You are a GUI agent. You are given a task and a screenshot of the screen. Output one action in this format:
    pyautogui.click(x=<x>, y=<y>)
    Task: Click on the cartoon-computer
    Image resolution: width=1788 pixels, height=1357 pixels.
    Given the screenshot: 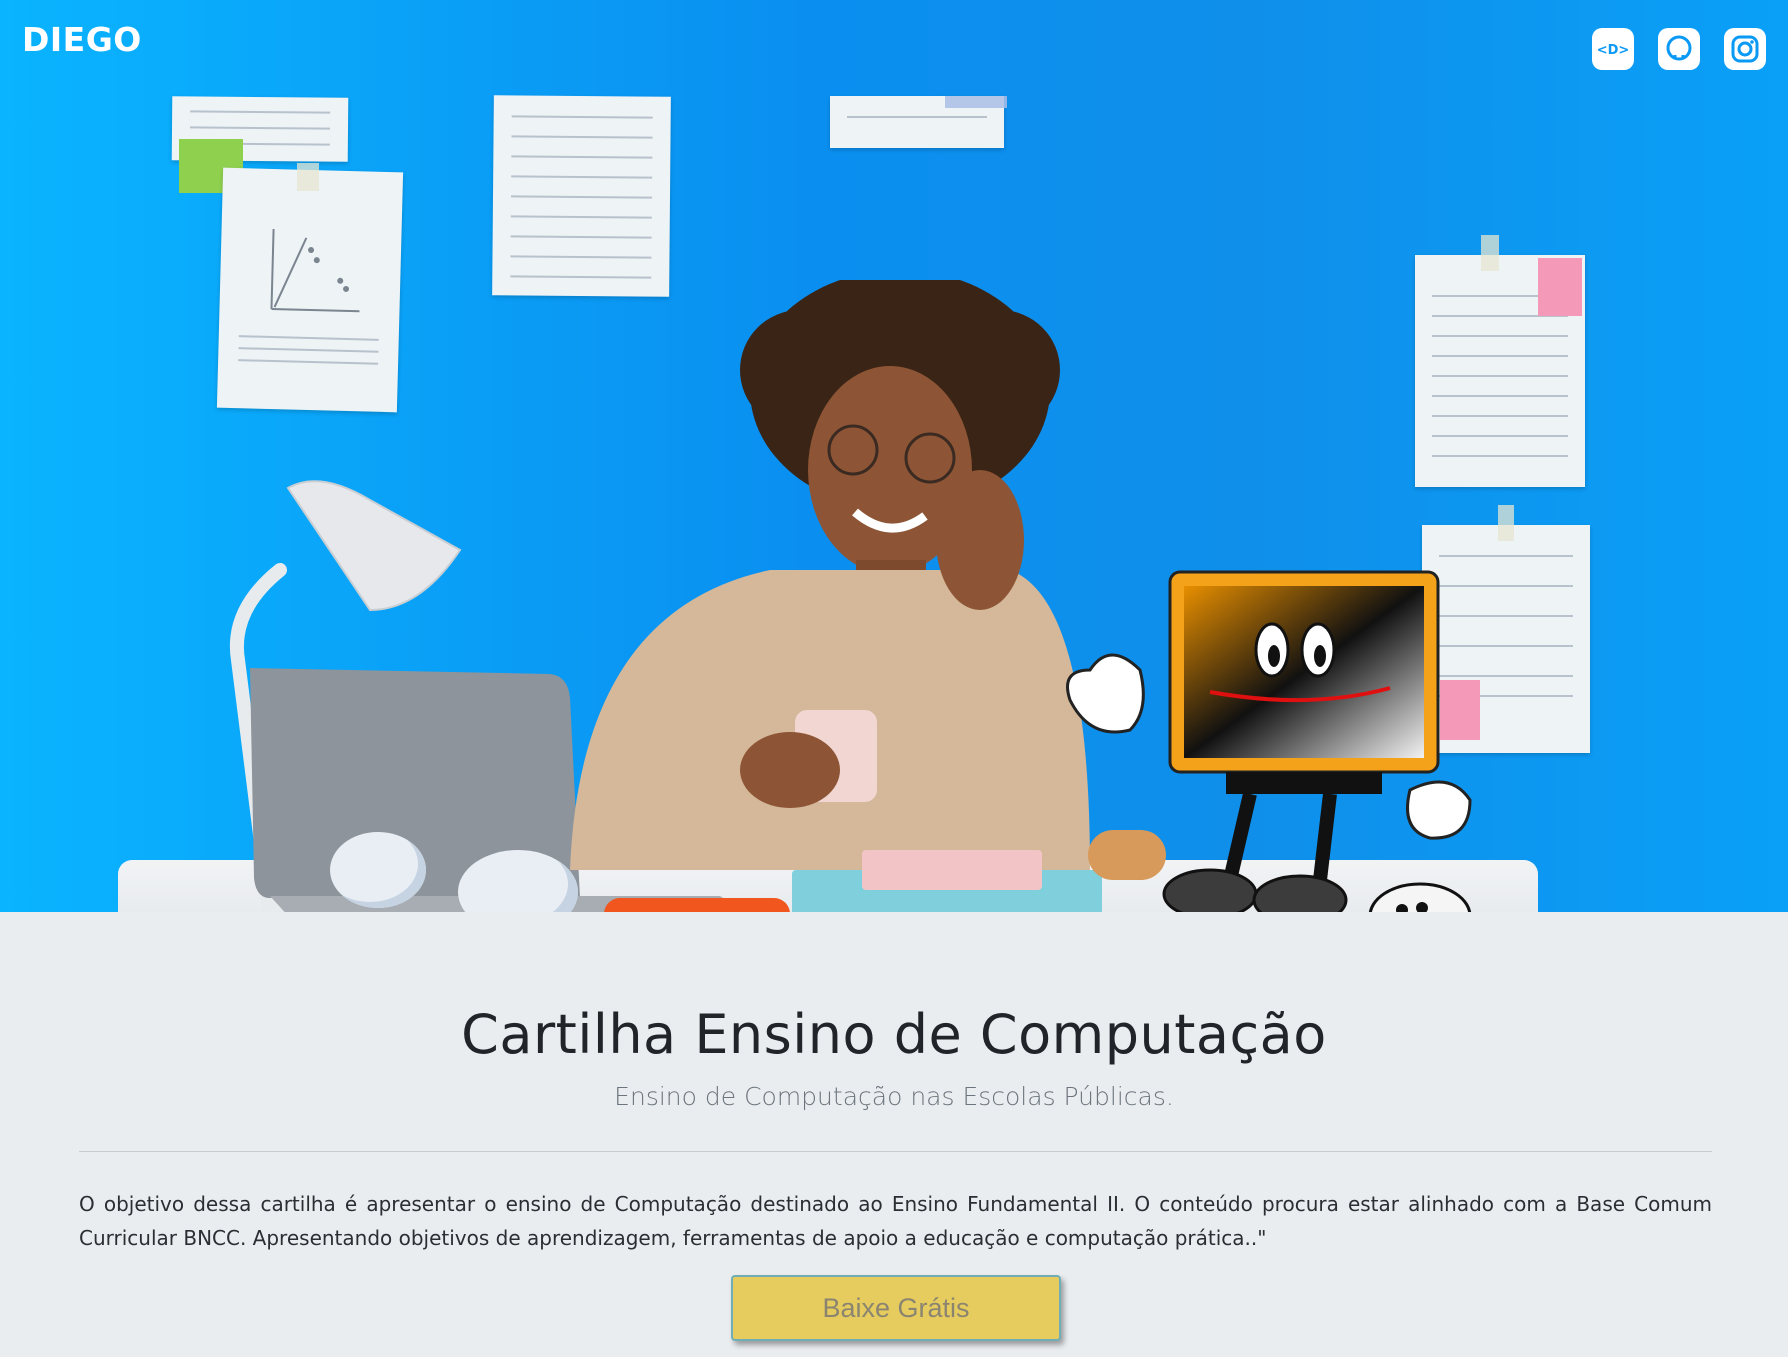 What is the action you would take?
    pyautogui.click(x=1269, y=741)
    